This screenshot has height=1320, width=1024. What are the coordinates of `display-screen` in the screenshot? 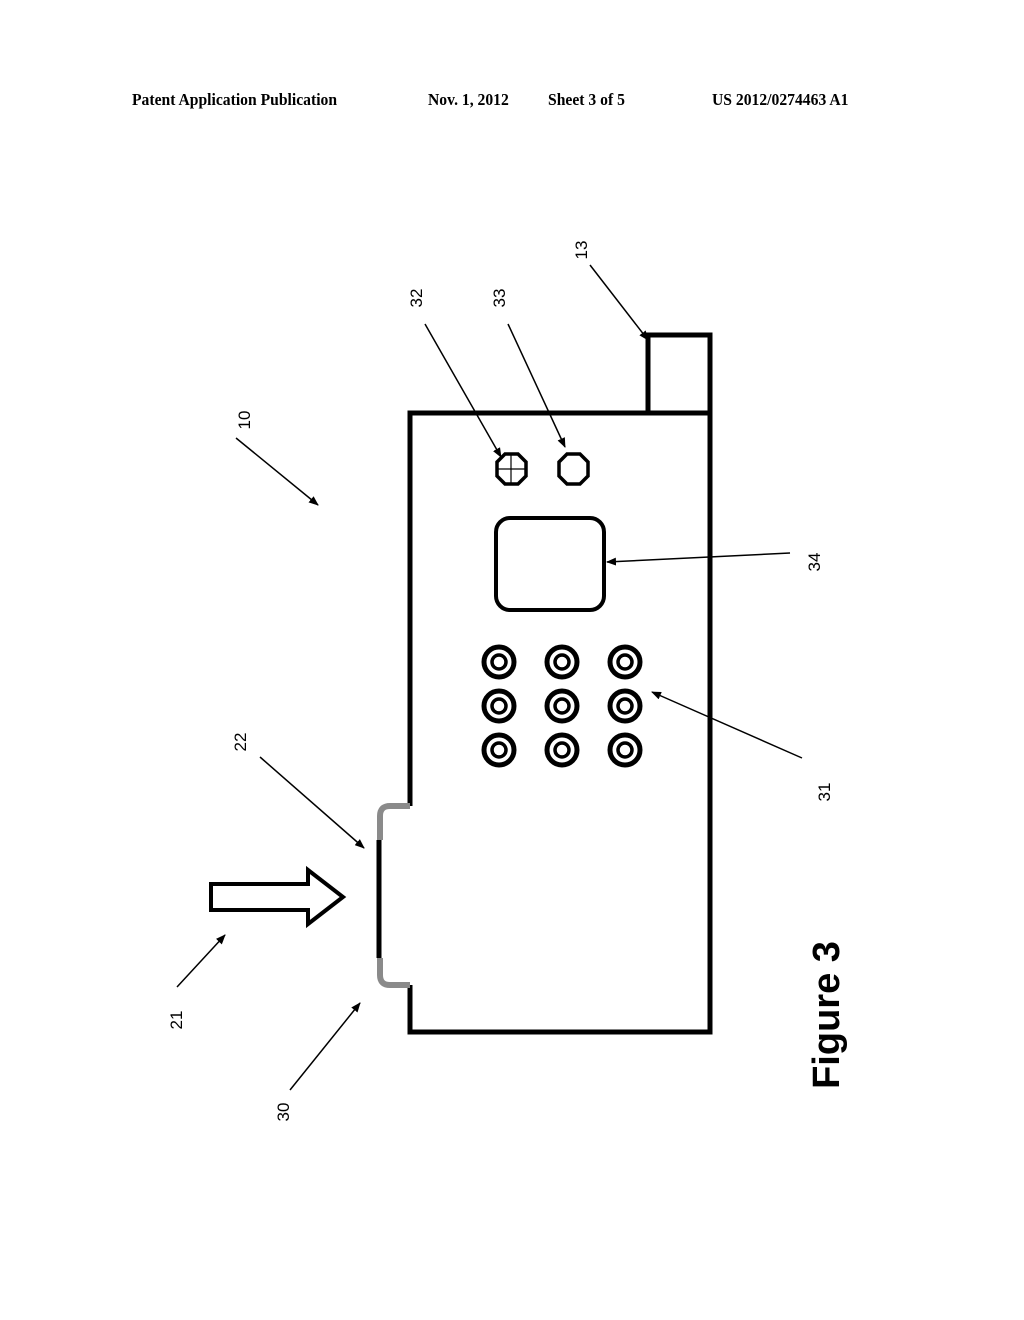 It's located at (550, 564).